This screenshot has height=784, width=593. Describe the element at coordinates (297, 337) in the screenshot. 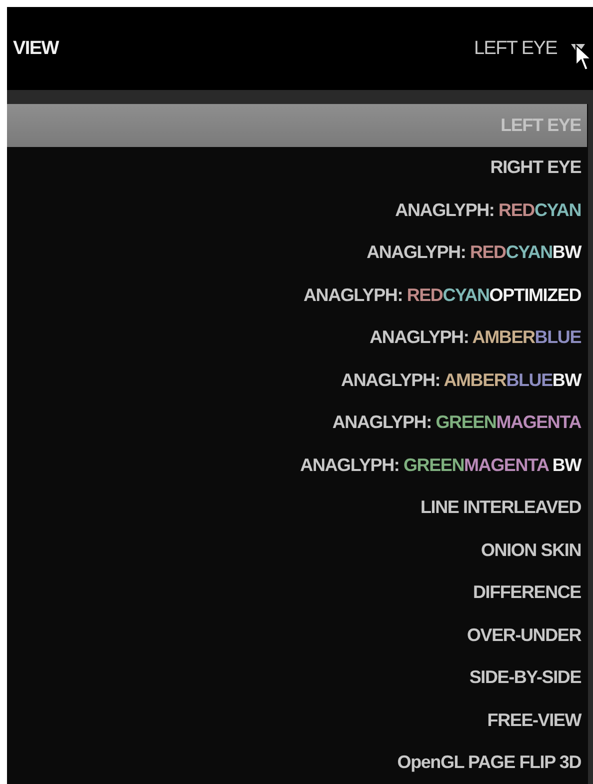

I see `menu-item: ANAGLYPH: AMBERBLUE` at that location.